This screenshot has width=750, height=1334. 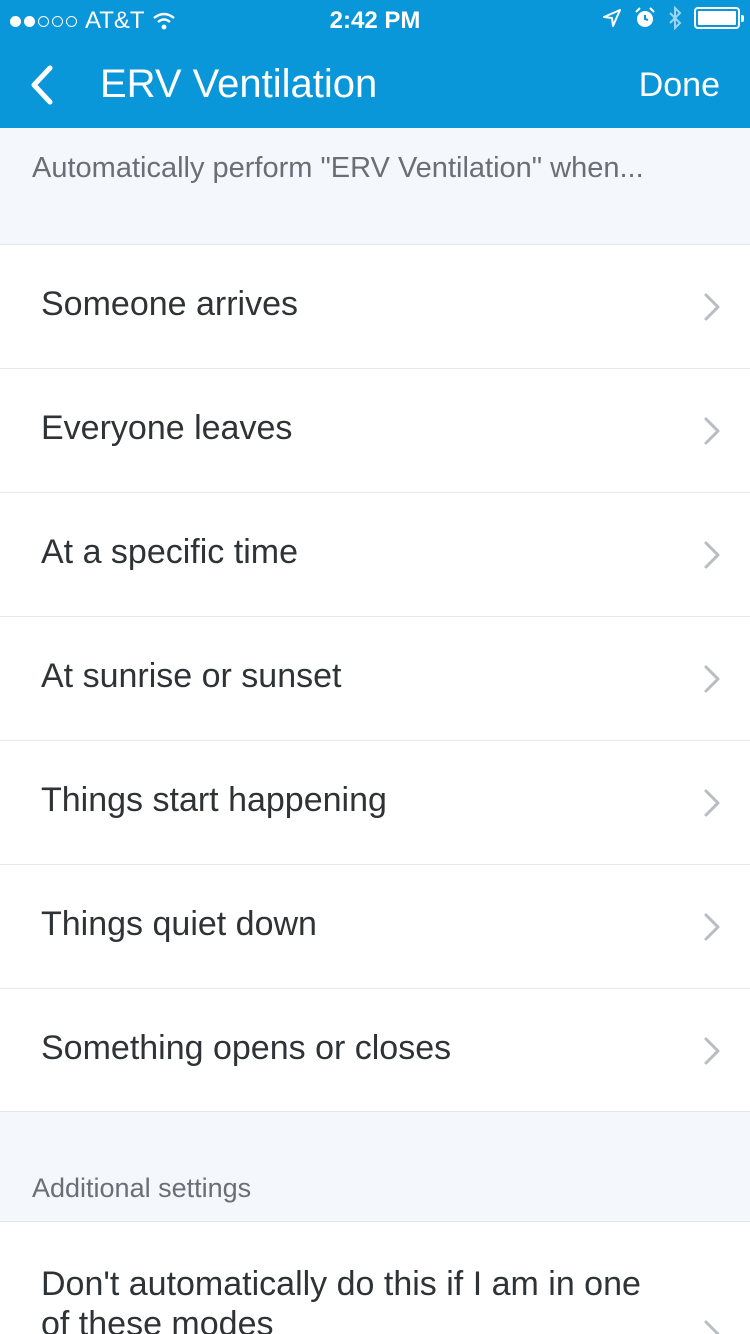 I want to click on status-right, so click(x=673, y=18).